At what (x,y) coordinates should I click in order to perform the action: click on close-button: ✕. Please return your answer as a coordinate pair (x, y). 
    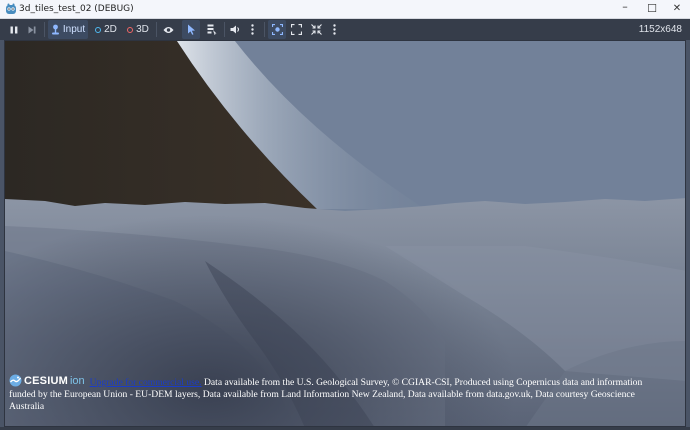
    Looking at the image, I should click on (673, 9).